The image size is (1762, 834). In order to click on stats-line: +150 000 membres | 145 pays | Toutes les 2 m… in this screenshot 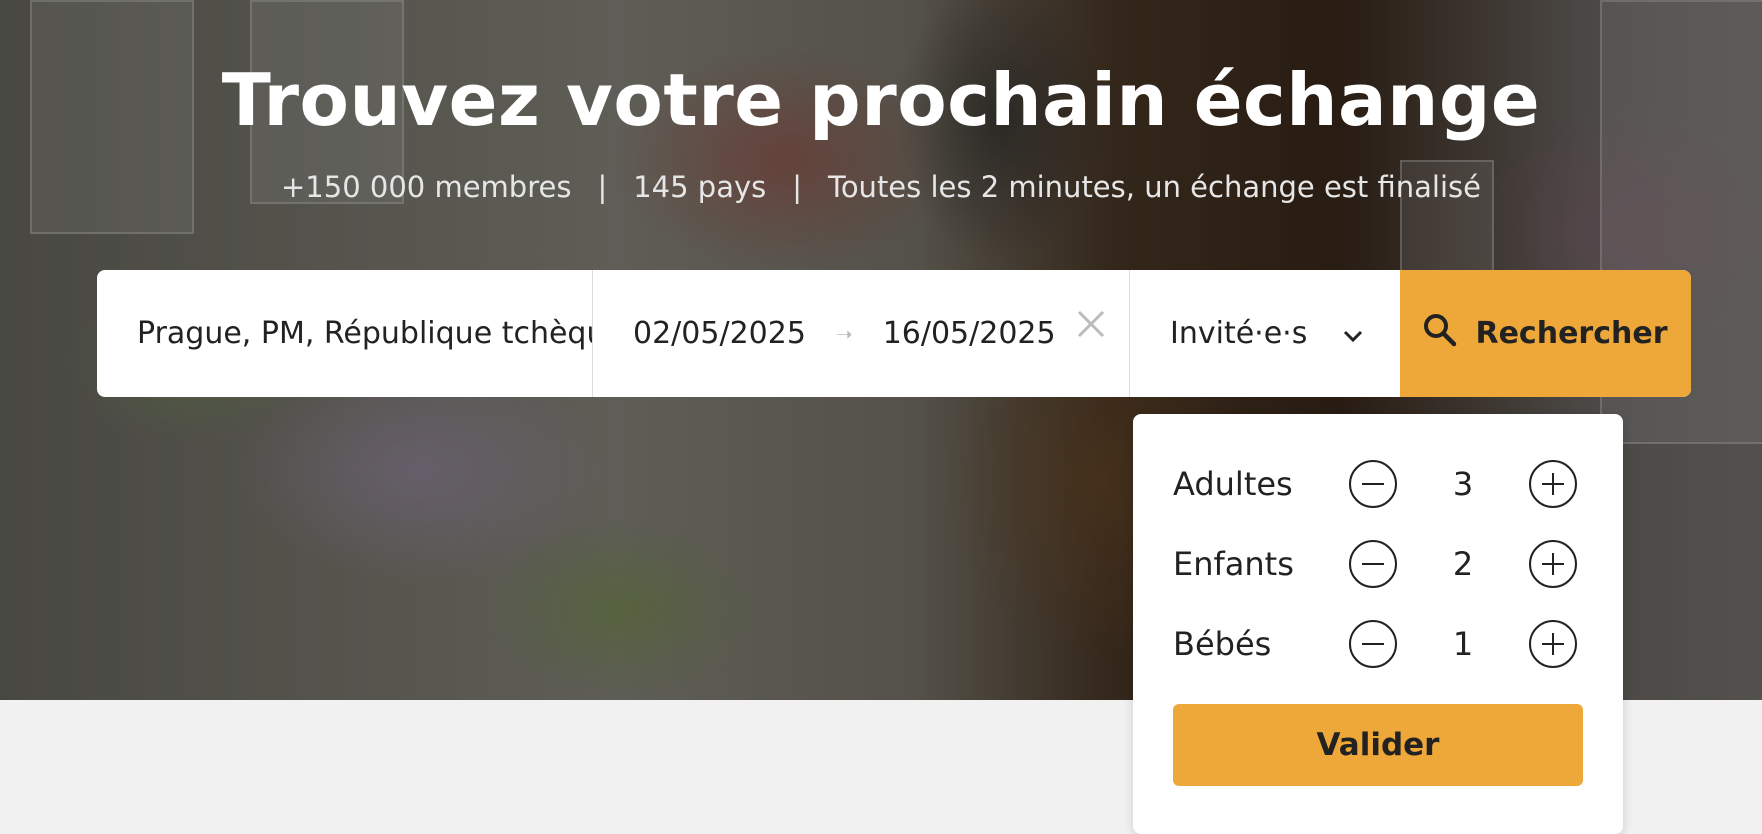, I will do `click(881, 187)`.